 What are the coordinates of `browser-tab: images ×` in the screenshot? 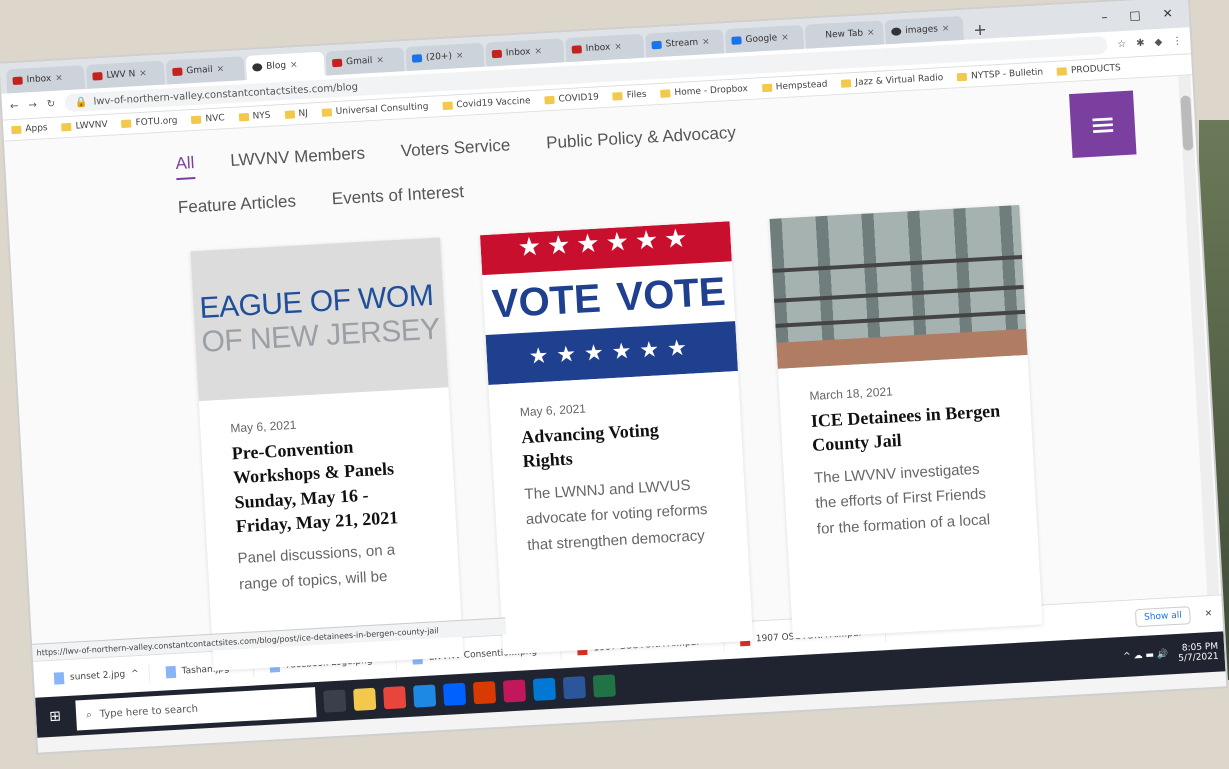 It's located at (924, 30).